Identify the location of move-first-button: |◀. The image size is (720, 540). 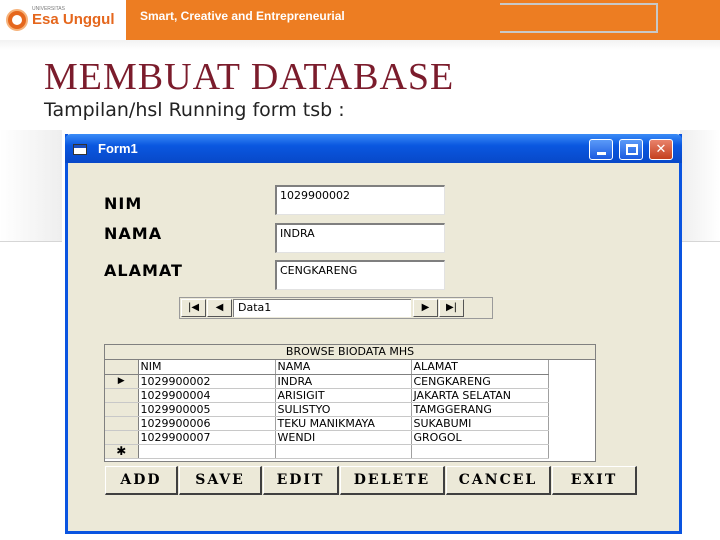
(193, 308).